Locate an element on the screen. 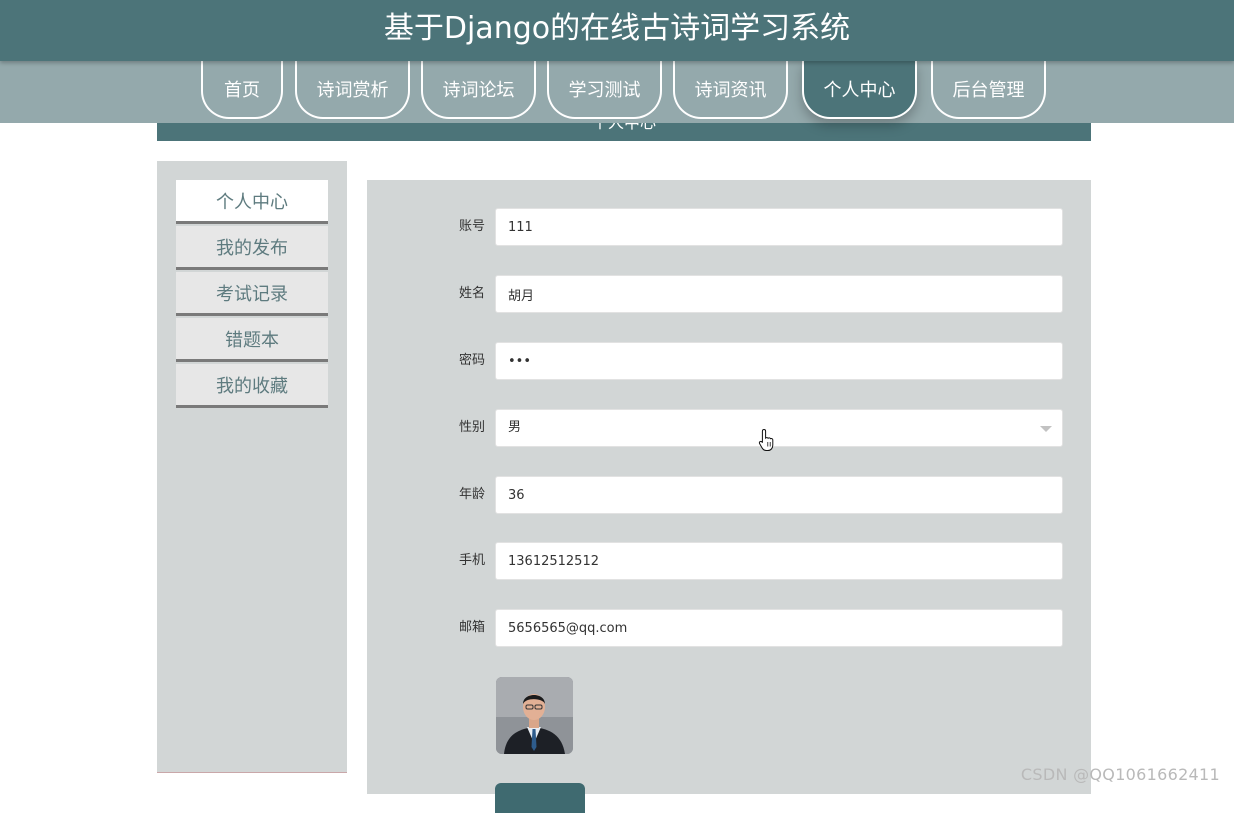 Image resolution: width=1234 pixels, height=813 pixels. sidebar-item-exam-records: 考试记录 is located at coordinates (252, 294).